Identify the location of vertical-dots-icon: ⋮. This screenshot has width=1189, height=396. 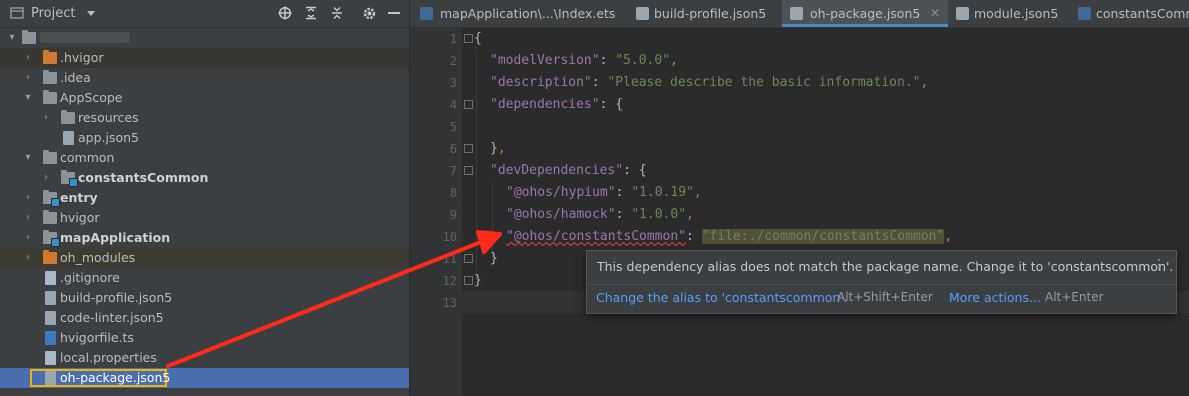
(1159, 265).